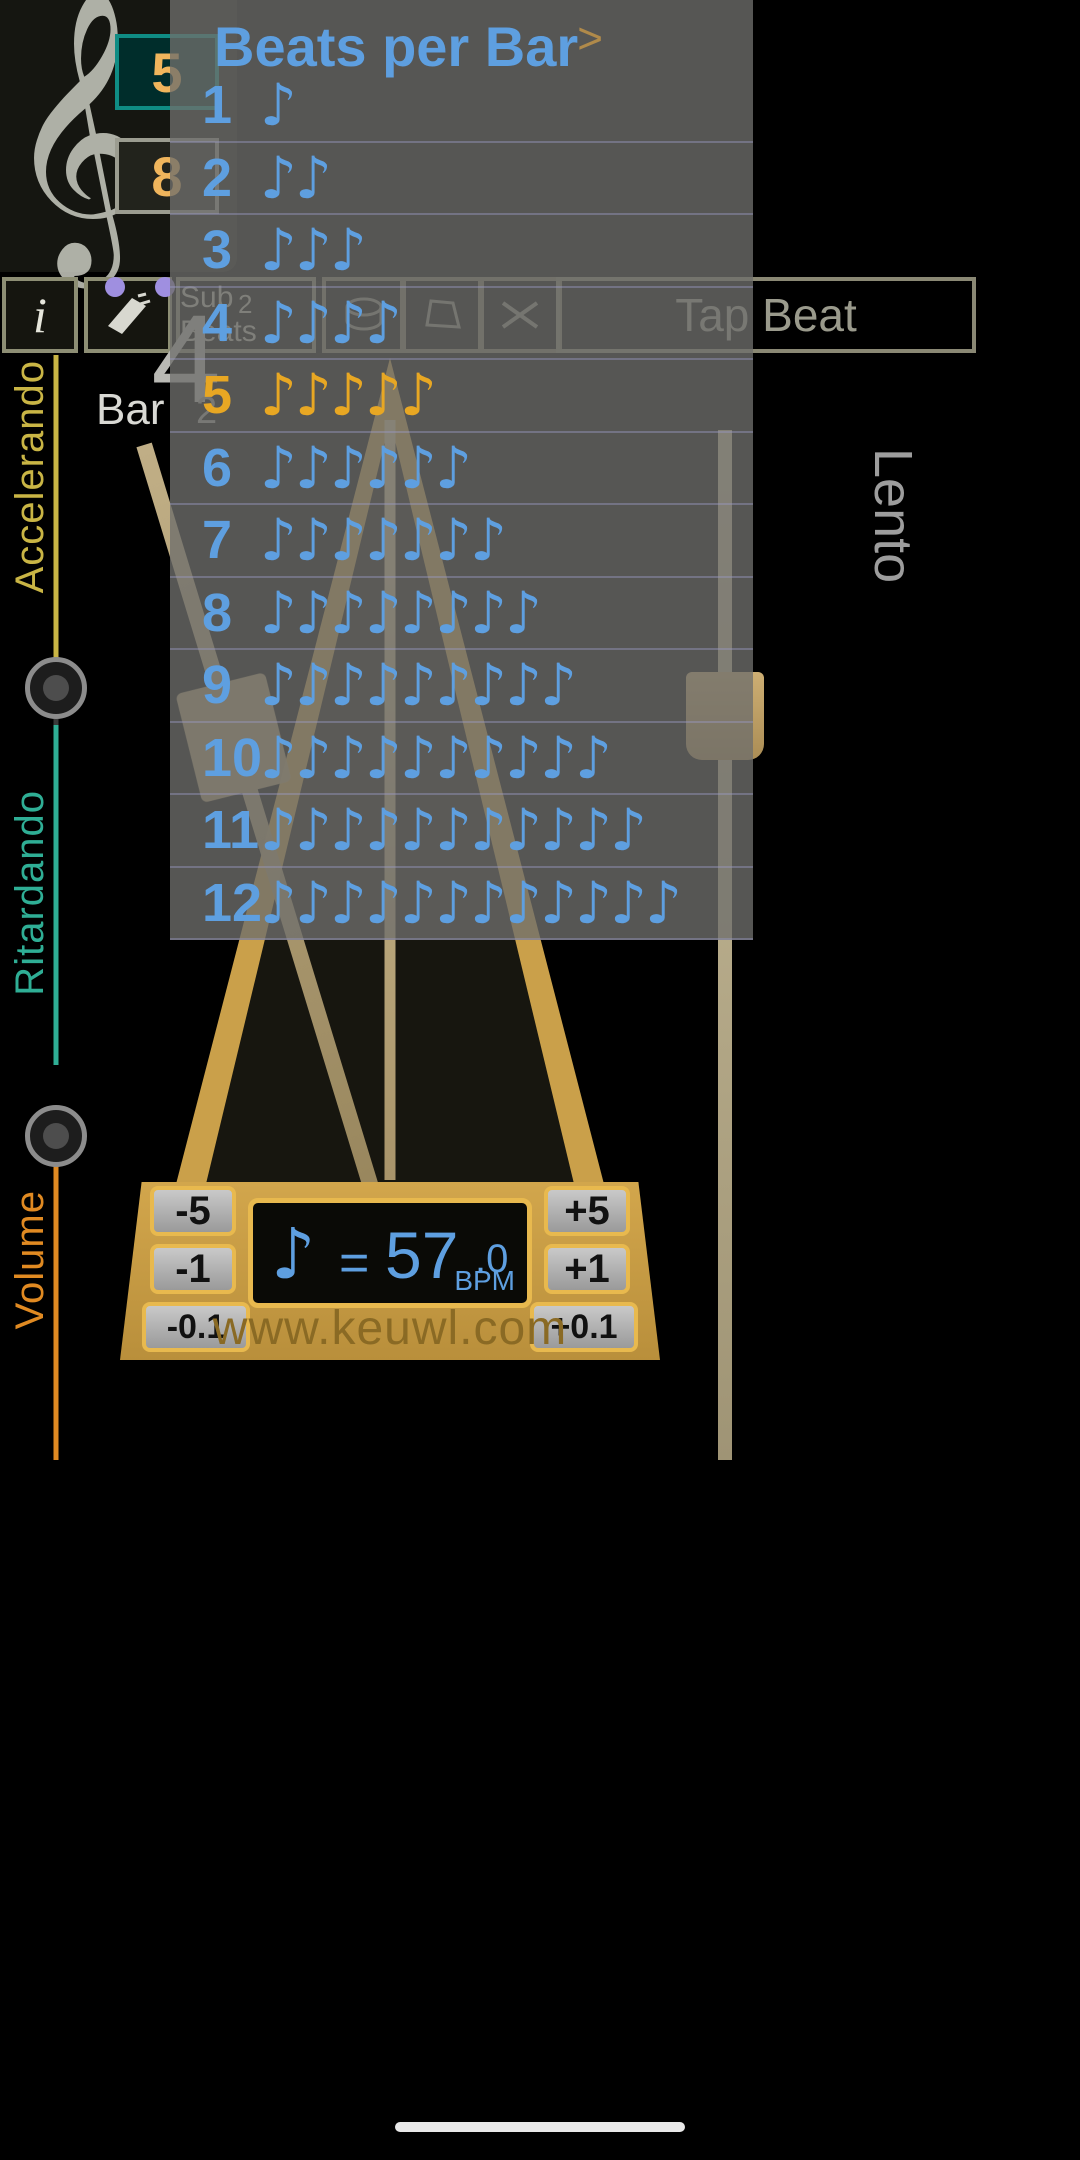 This screenshot has height=2160, width=1080. I want to click on volume-knob, so click(56, 1136).